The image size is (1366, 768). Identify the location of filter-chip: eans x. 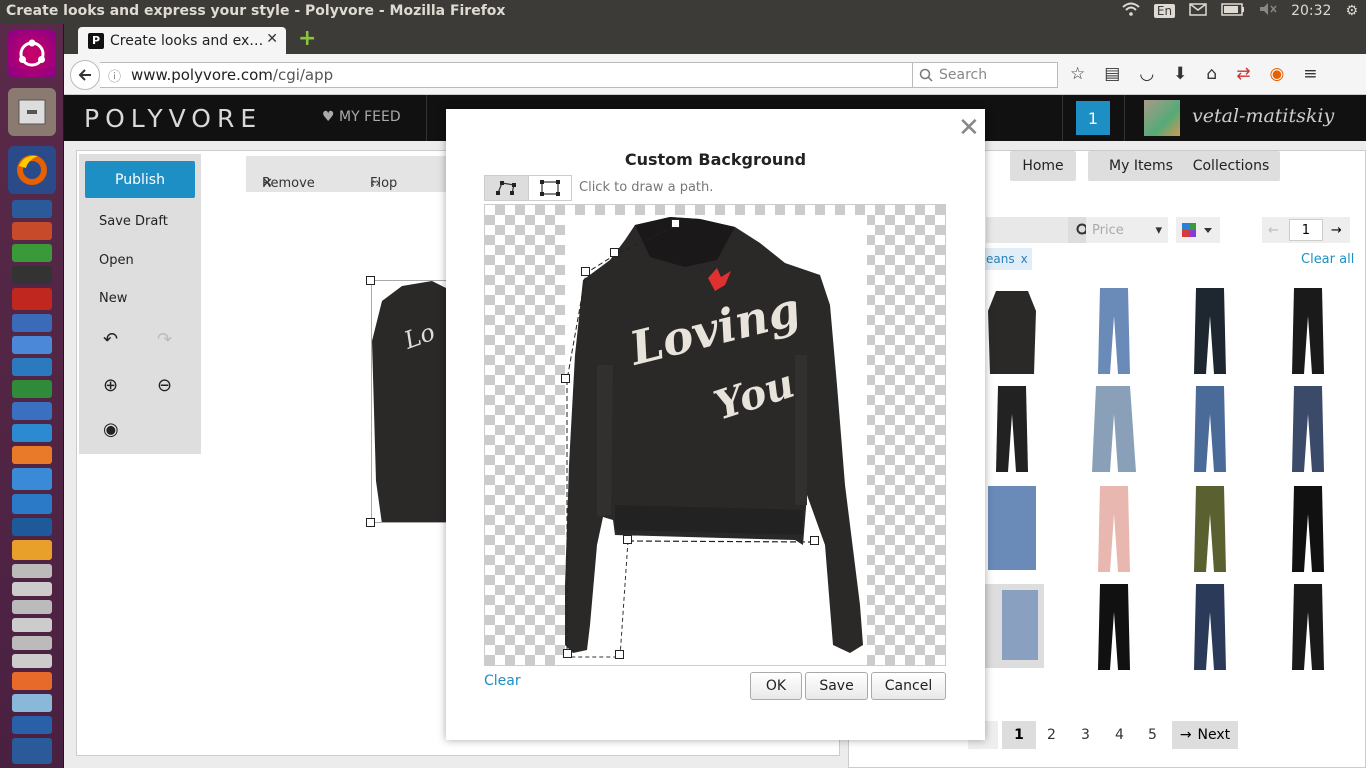
(1008, 259).